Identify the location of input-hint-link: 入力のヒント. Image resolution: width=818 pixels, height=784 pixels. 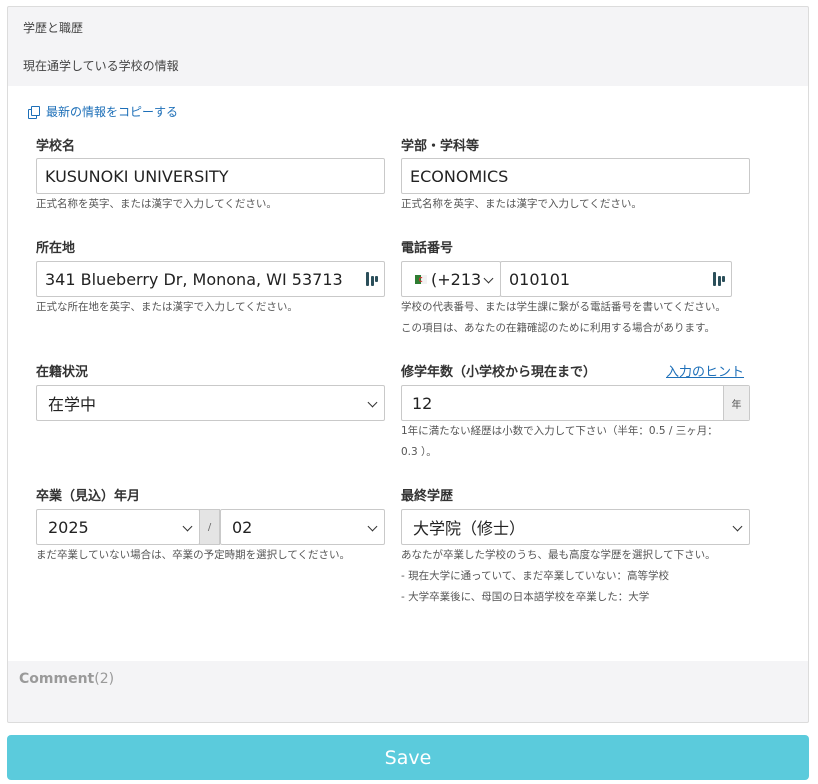
(705, 370).